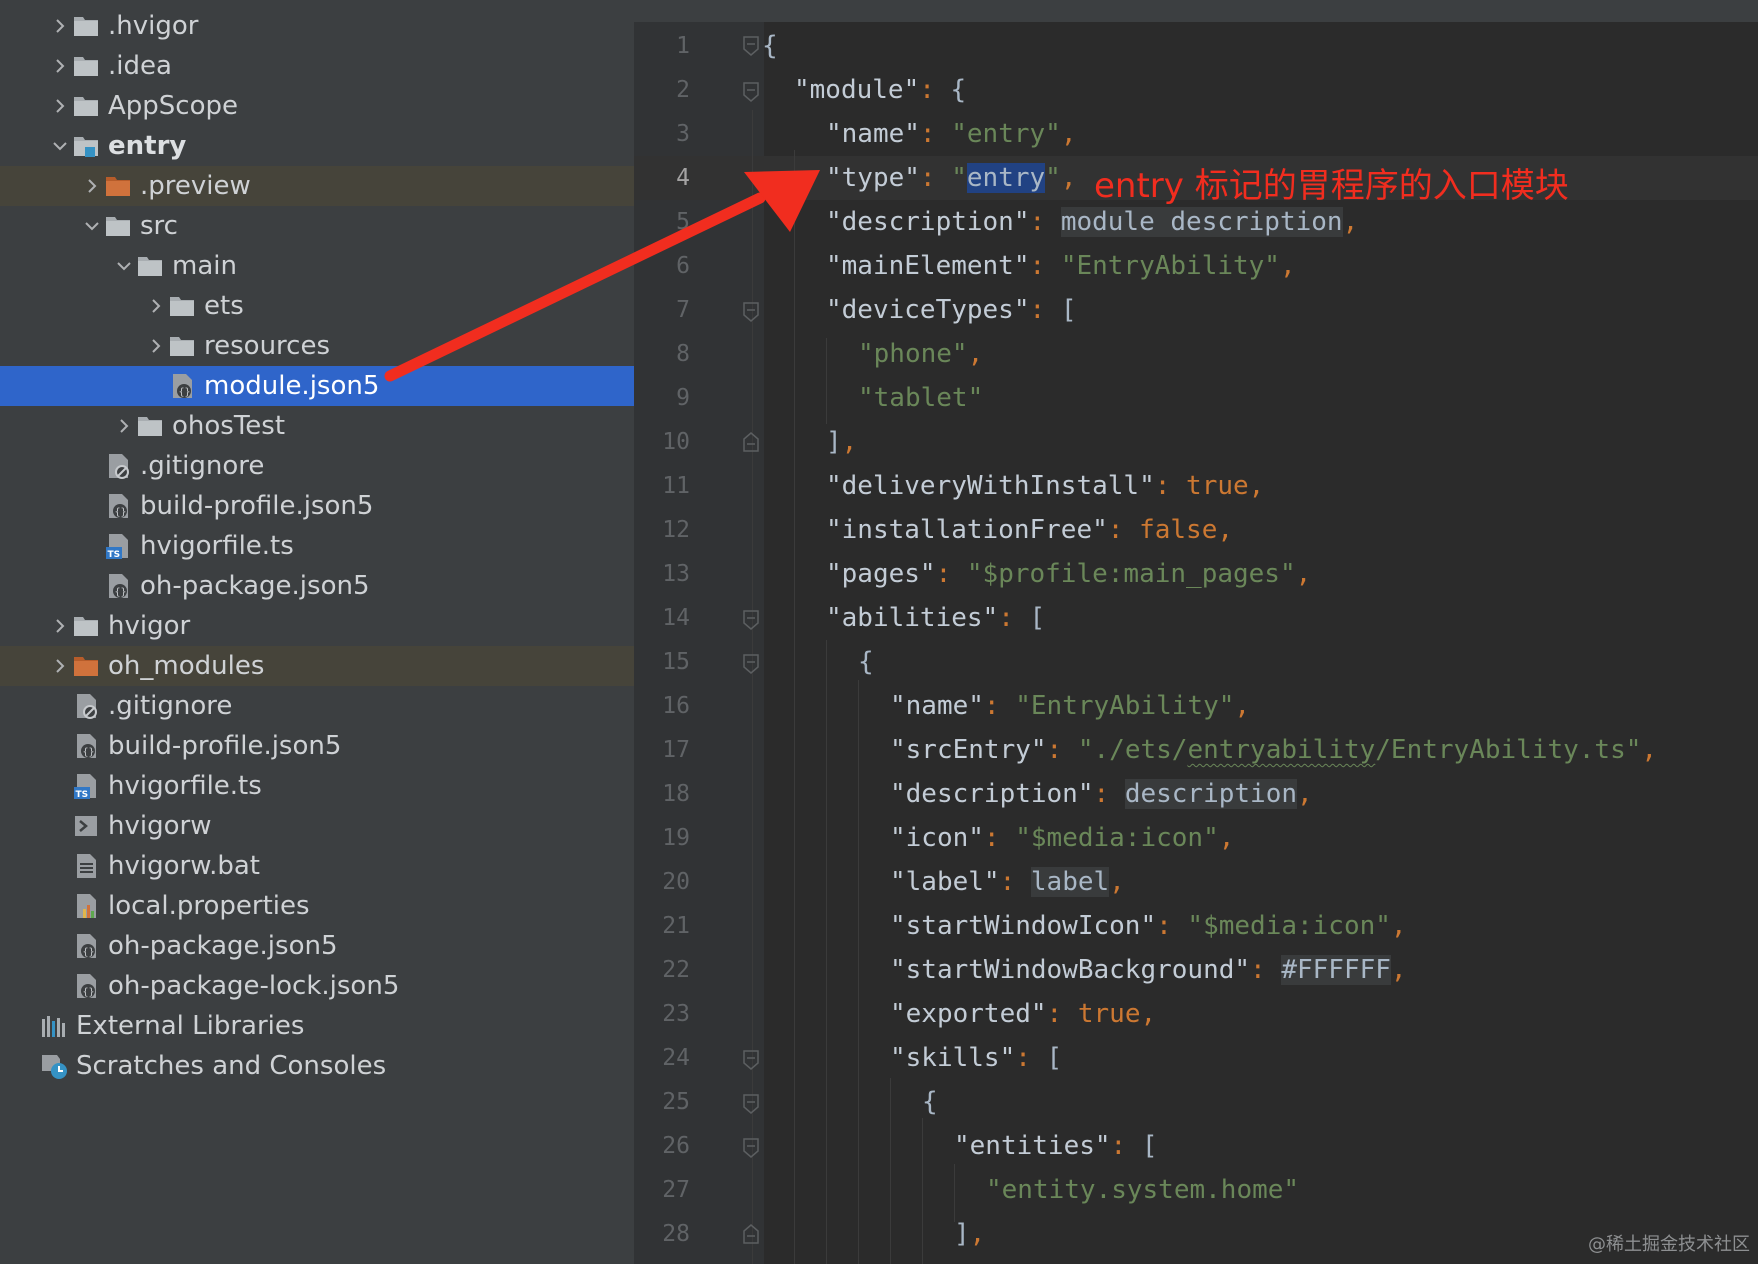 The height and width of the screenshot is (1264, 1758). Describe the element at coordinates (317, 1026) in the screenshot. I see `tree-item: External Libraries` at that location.